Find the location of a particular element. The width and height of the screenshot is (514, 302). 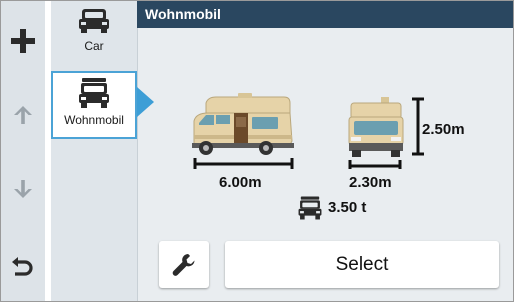

height-value: 2.50m is located at coordinates (443, 129).